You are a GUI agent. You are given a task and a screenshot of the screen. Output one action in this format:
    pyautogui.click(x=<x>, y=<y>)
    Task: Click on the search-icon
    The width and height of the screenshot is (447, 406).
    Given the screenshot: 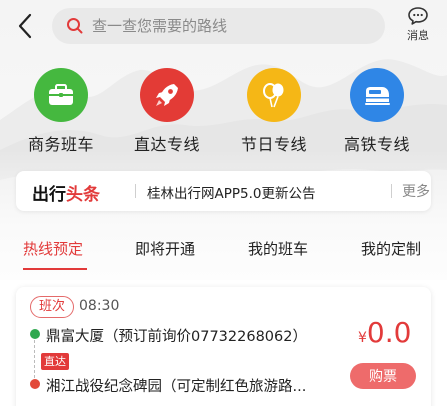 What is the action you would take?
    pyautogui.click(x=75, y=26)
    